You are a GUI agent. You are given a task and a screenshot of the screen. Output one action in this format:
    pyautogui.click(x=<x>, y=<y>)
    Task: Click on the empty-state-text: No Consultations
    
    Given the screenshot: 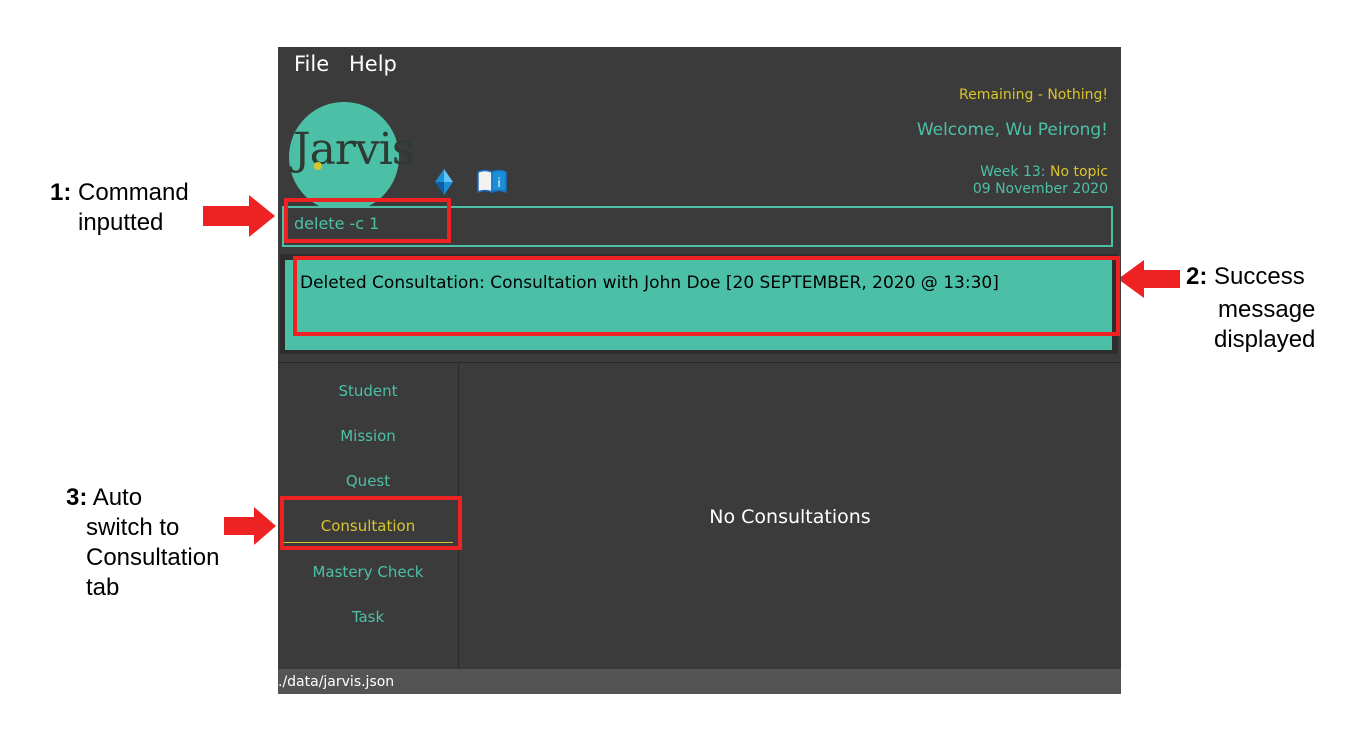 What is the action you would take?
    pyautogui.click(x=790, y=517)
    